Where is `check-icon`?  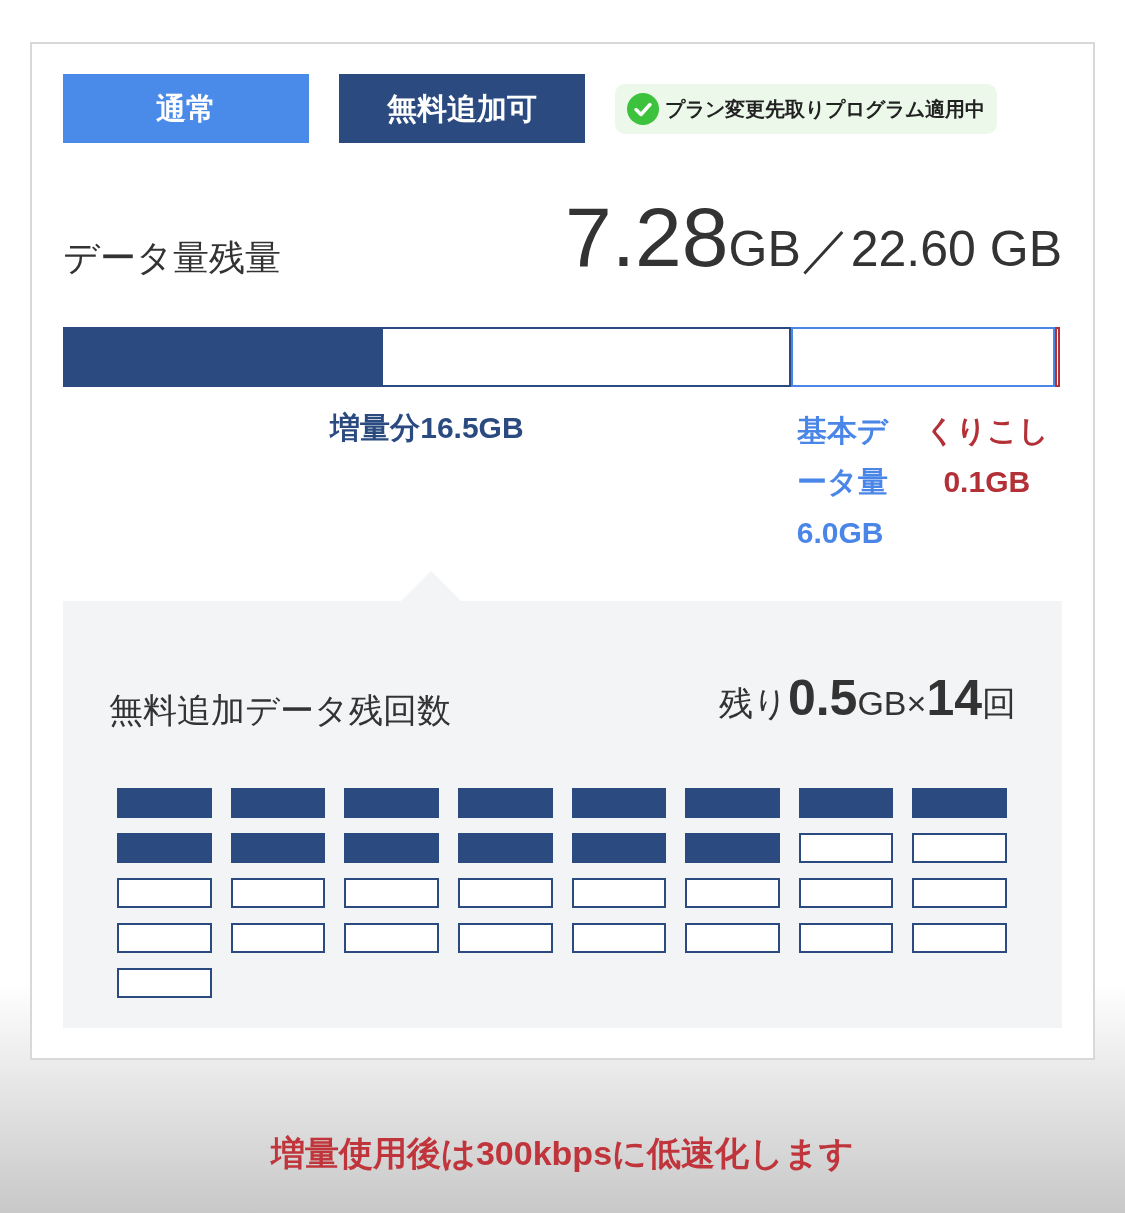
check-icon is located at coordinates (643, 108).